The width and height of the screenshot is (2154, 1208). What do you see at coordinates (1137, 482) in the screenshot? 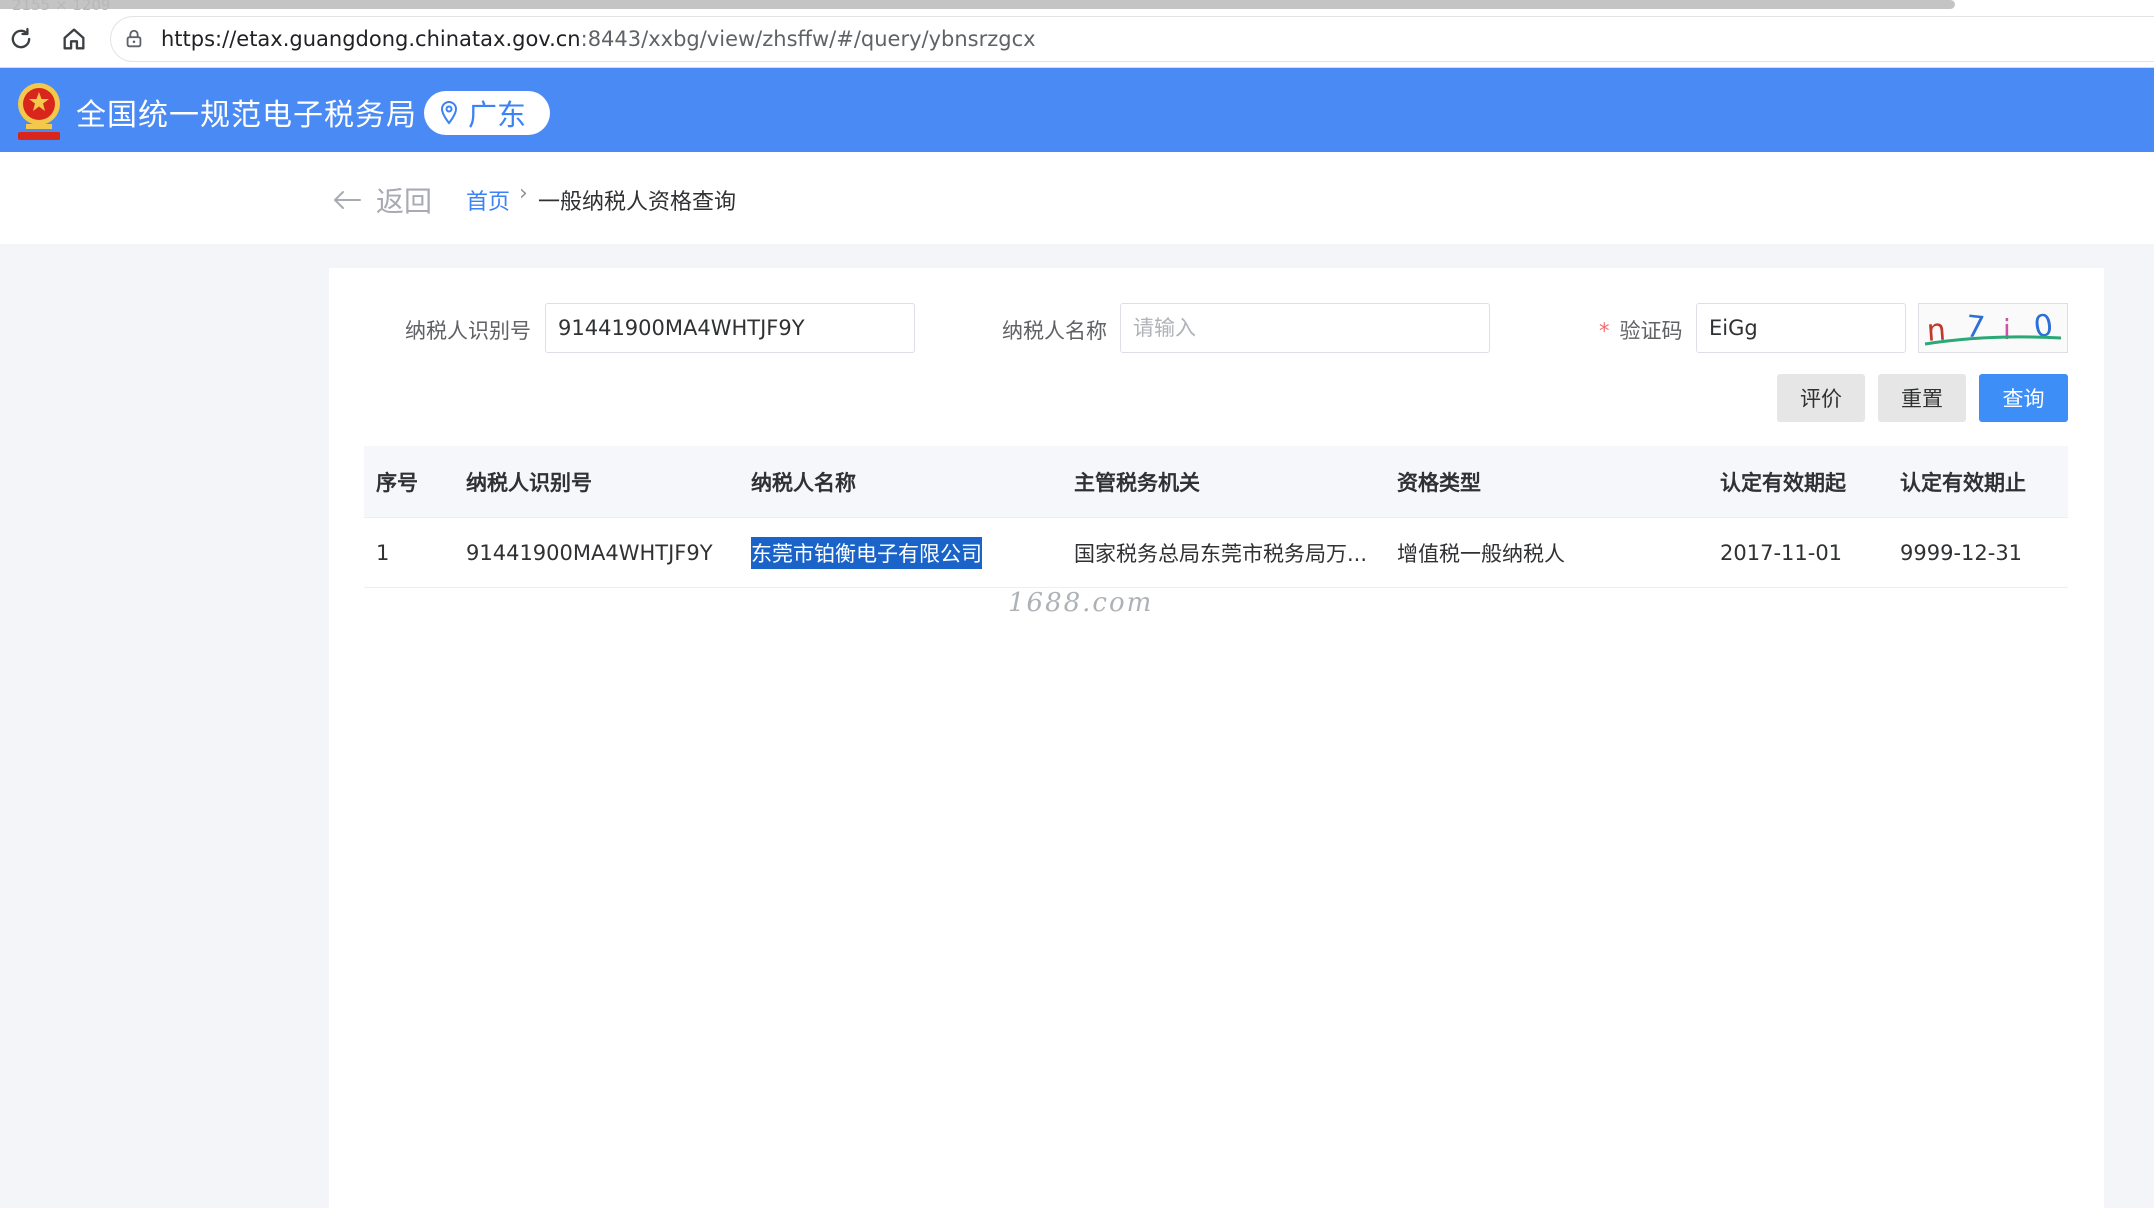
I see `header-tax-authority: 主管税务机关` at bounding box center [1137, 482].